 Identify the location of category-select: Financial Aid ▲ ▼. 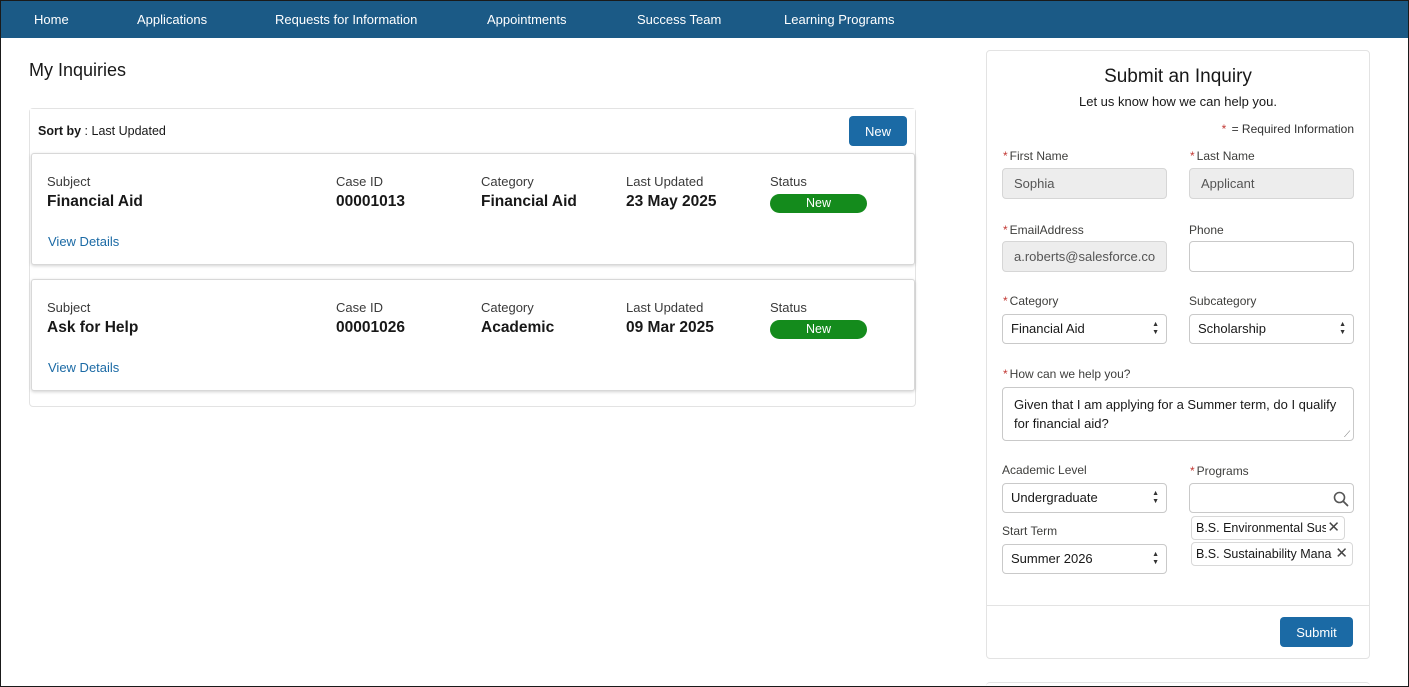
(1084, 329).